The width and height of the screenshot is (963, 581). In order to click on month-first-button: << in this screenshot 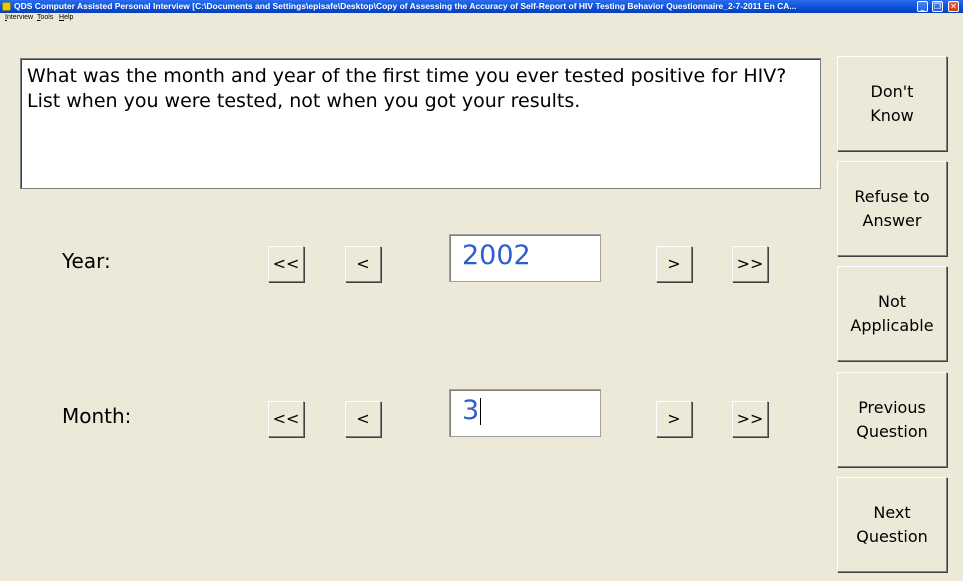, I will do `click(286, 419)`.